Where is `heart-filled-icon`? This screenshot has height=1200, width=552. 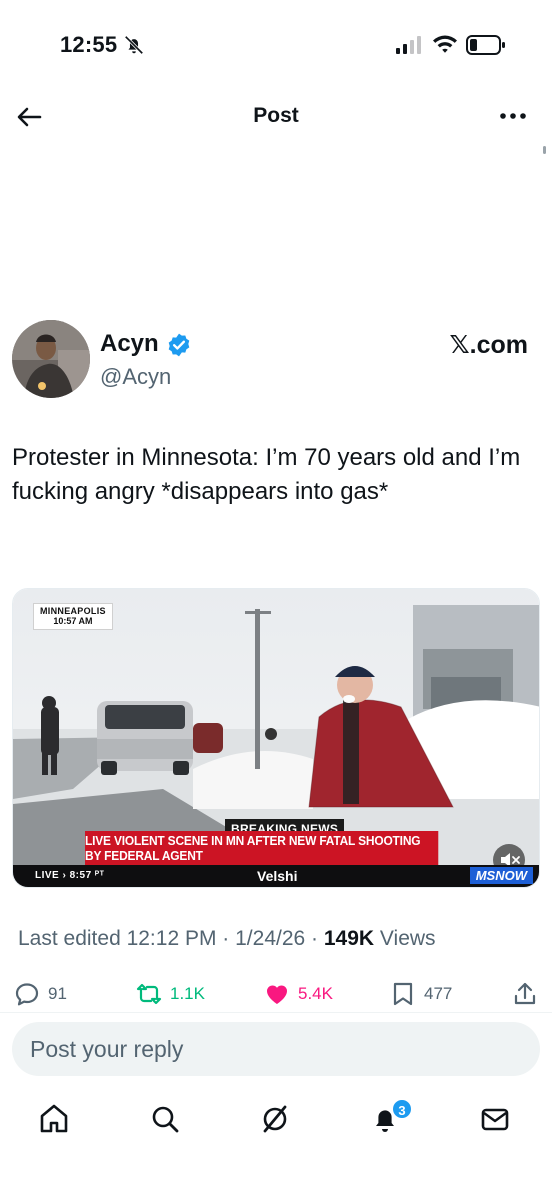
heart-filled-icon is located at coordinates (277, 994).